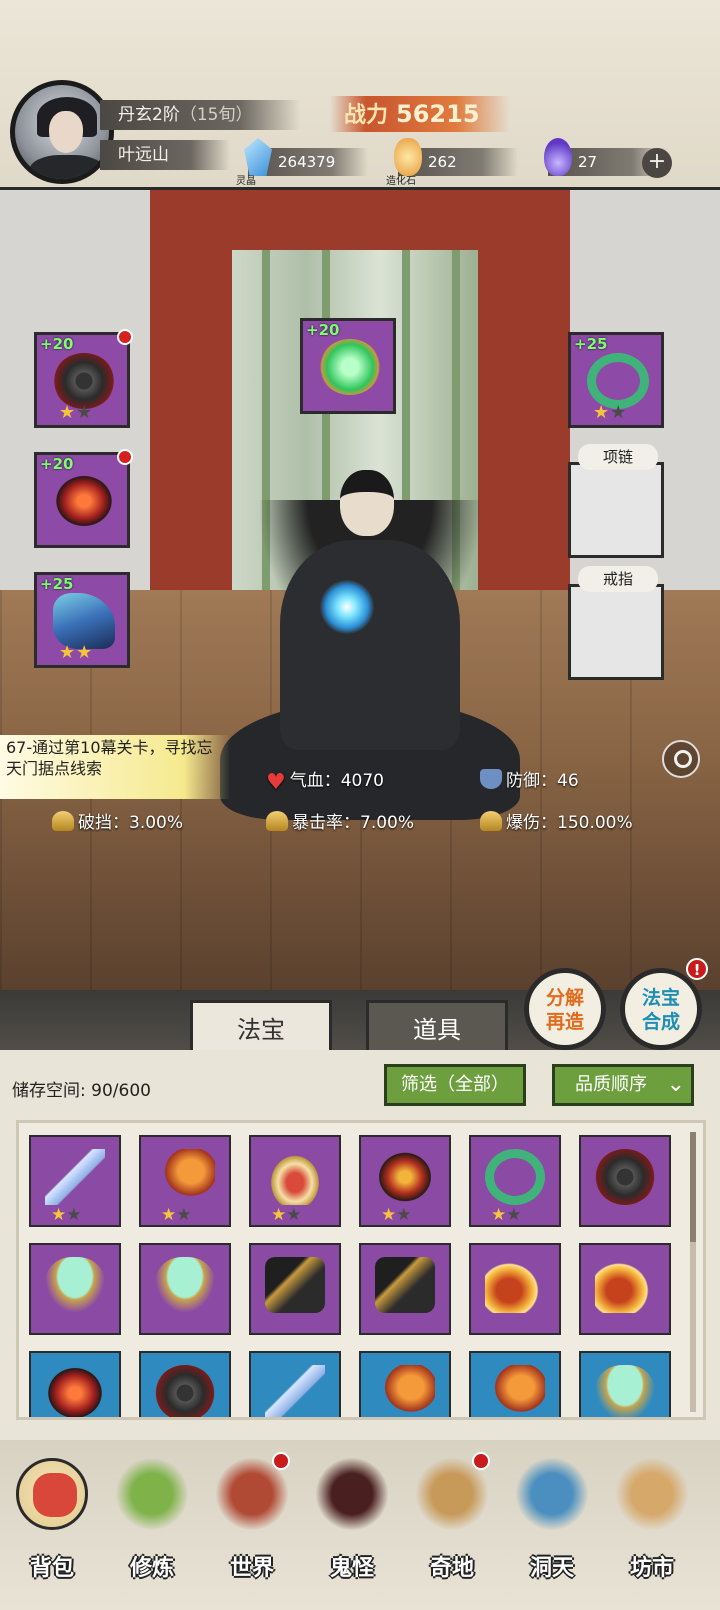 The image size is (720, 1610). I want to click on egg-icon, so click(352, 1494).